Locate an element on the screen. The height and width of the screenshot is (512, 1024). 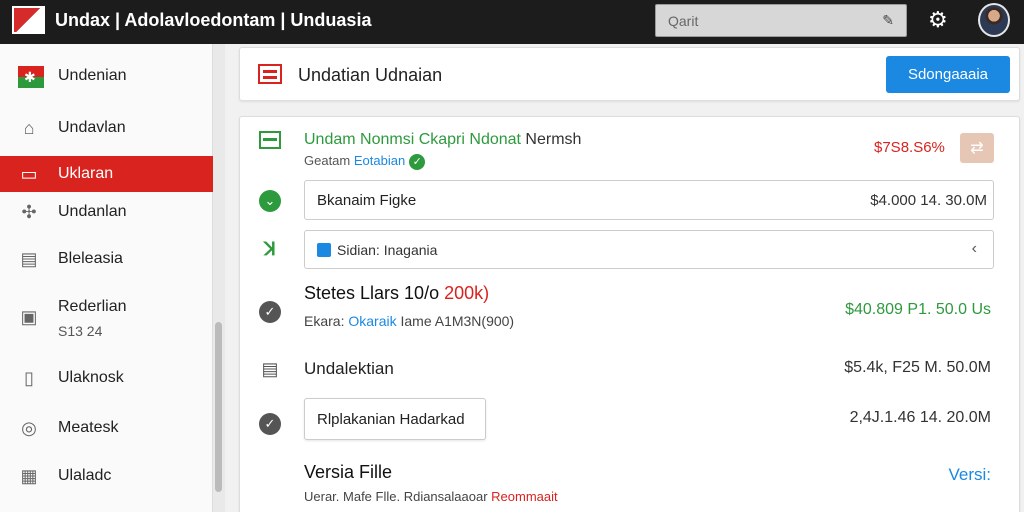
sidebar-item-undenian: Undenian is located at coordinates (106, 76).